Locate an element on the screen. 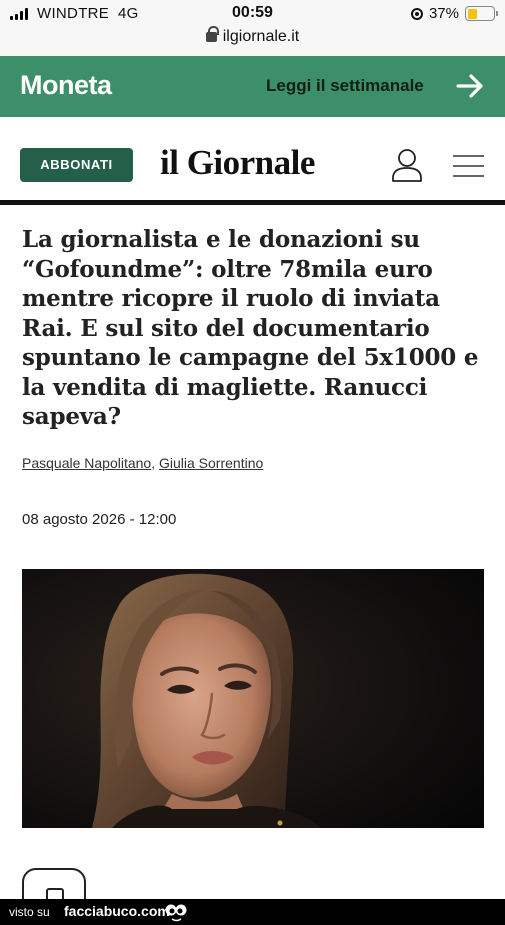  site-logo: il Giornale is located at coordinates (237, 163).